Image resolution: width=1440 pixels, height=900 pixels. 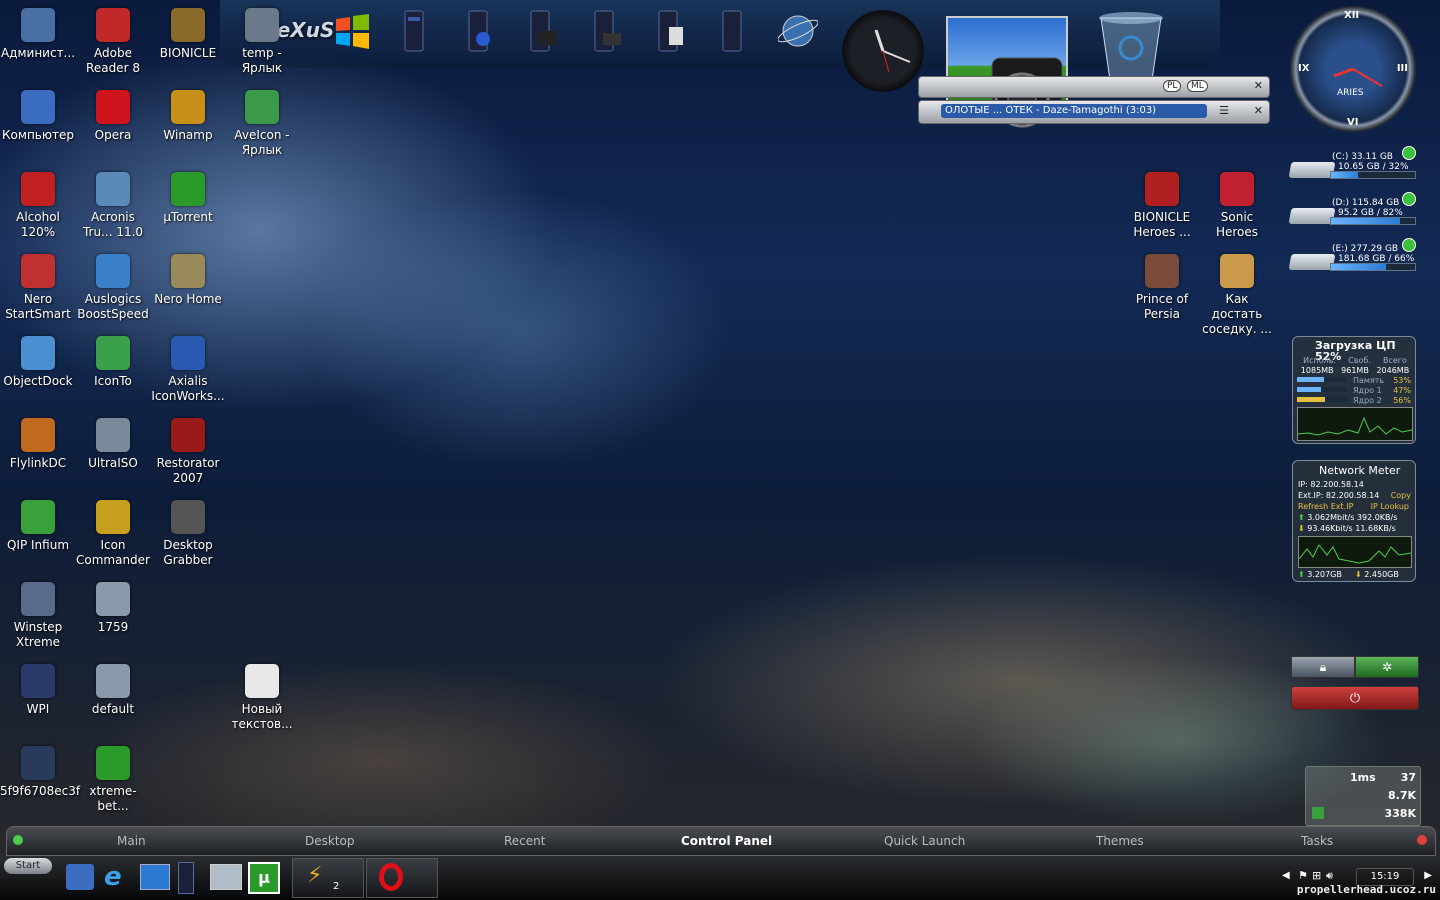 I want to click on game-icon, so click(x=188, y=25).